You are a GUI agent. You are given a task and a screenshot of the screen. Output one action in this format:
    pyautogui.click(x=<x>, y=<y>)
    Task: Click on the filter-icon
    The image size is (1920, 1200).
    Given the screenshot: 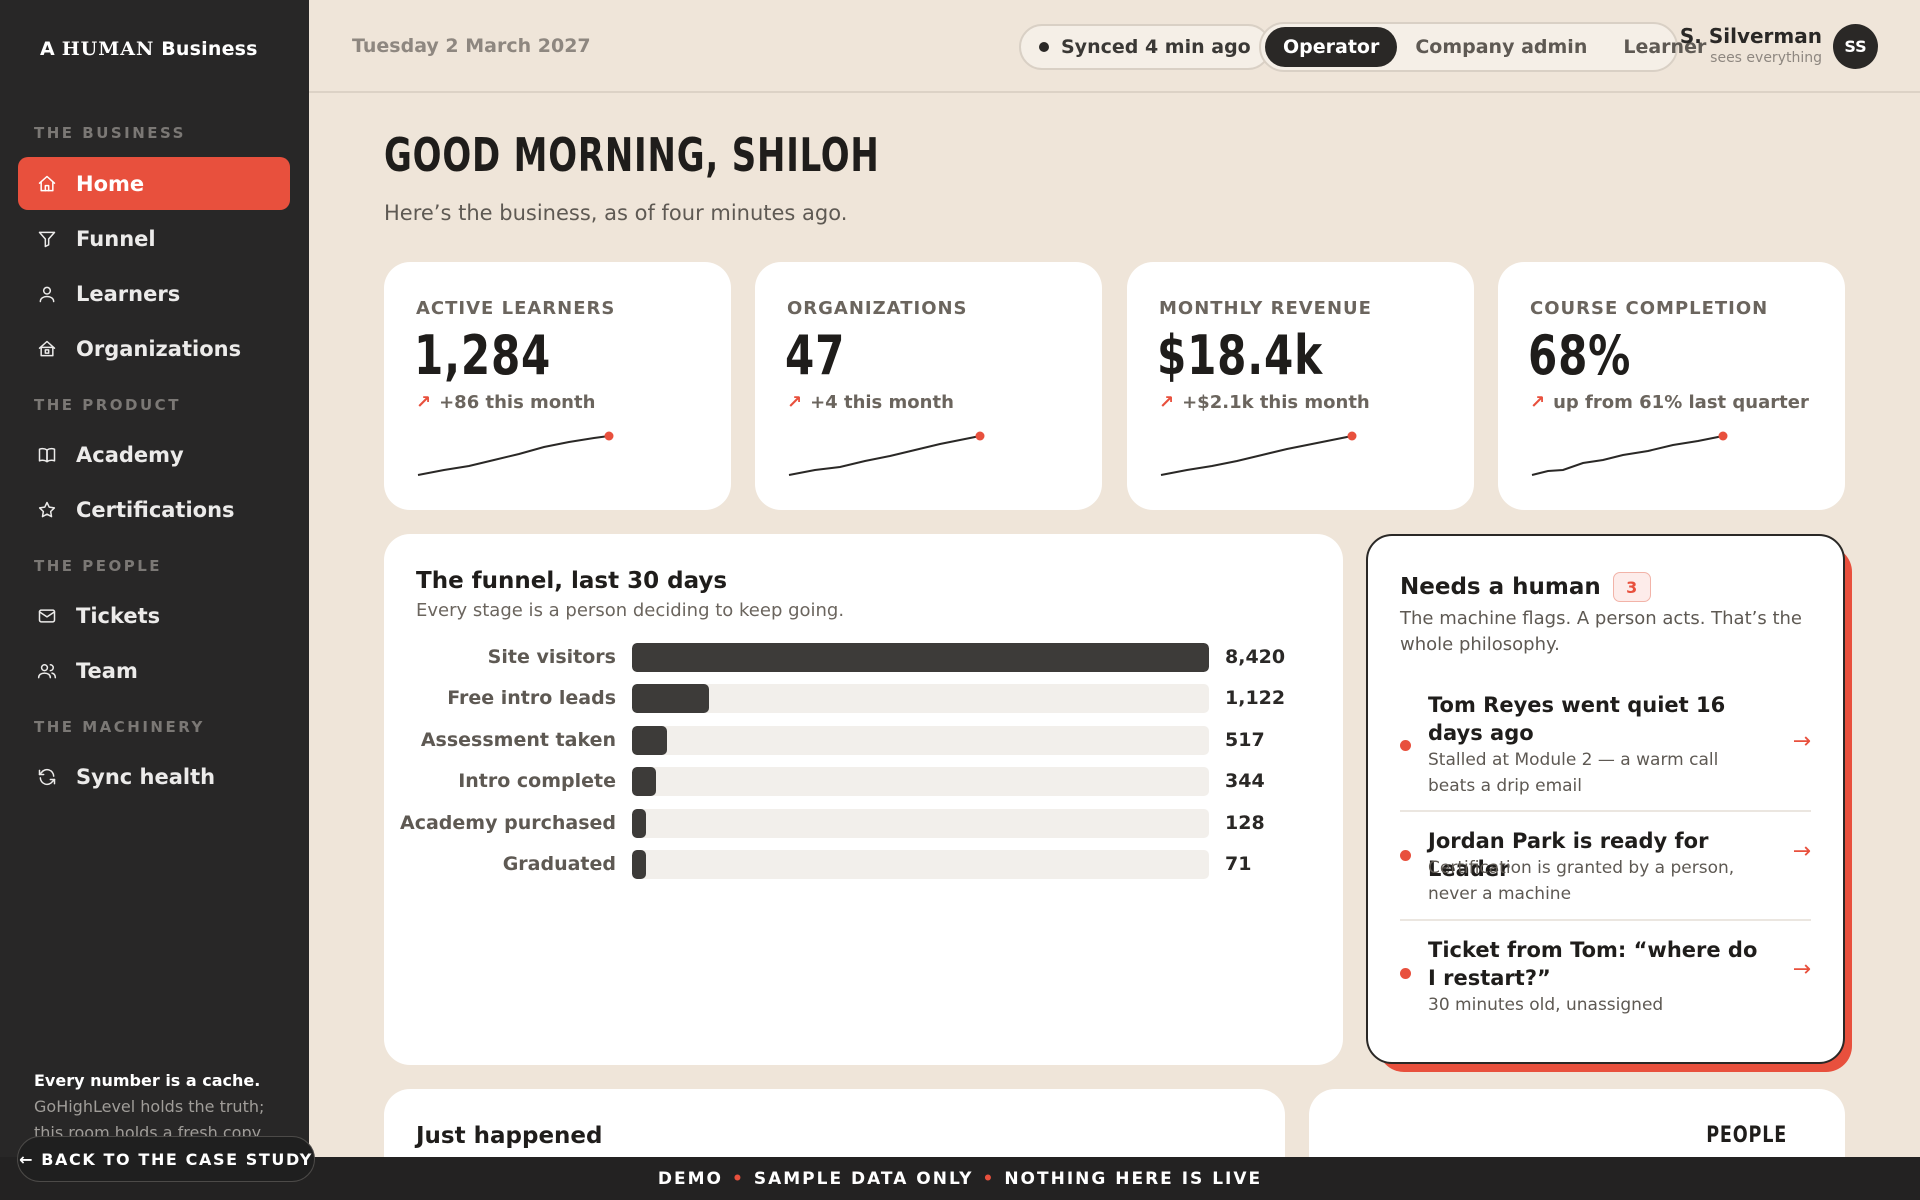 What is the action you would take?
    pyautogui.click(x=47, y=239)
    